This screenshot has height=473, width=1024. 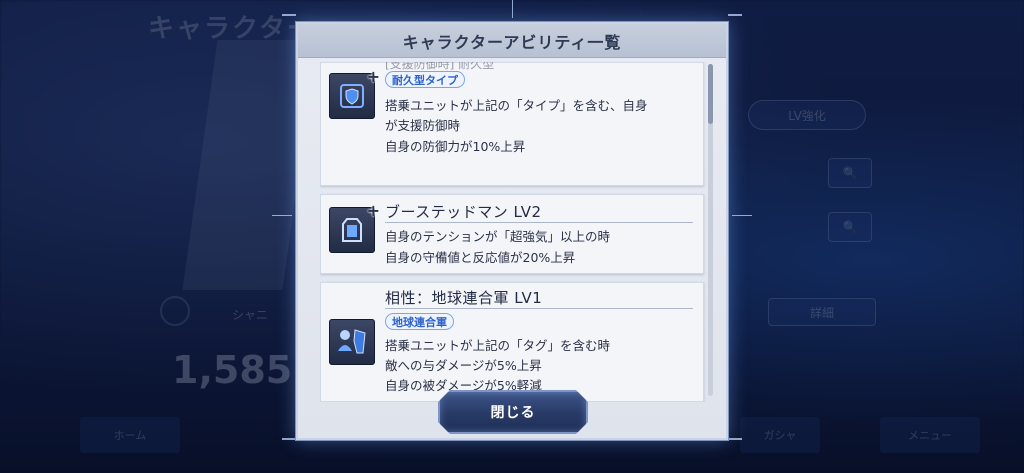 What do you see at coordinates (710, 230) in the screenshot?
I see `ability-list-scrollbar` at bounding box center [710, 230].